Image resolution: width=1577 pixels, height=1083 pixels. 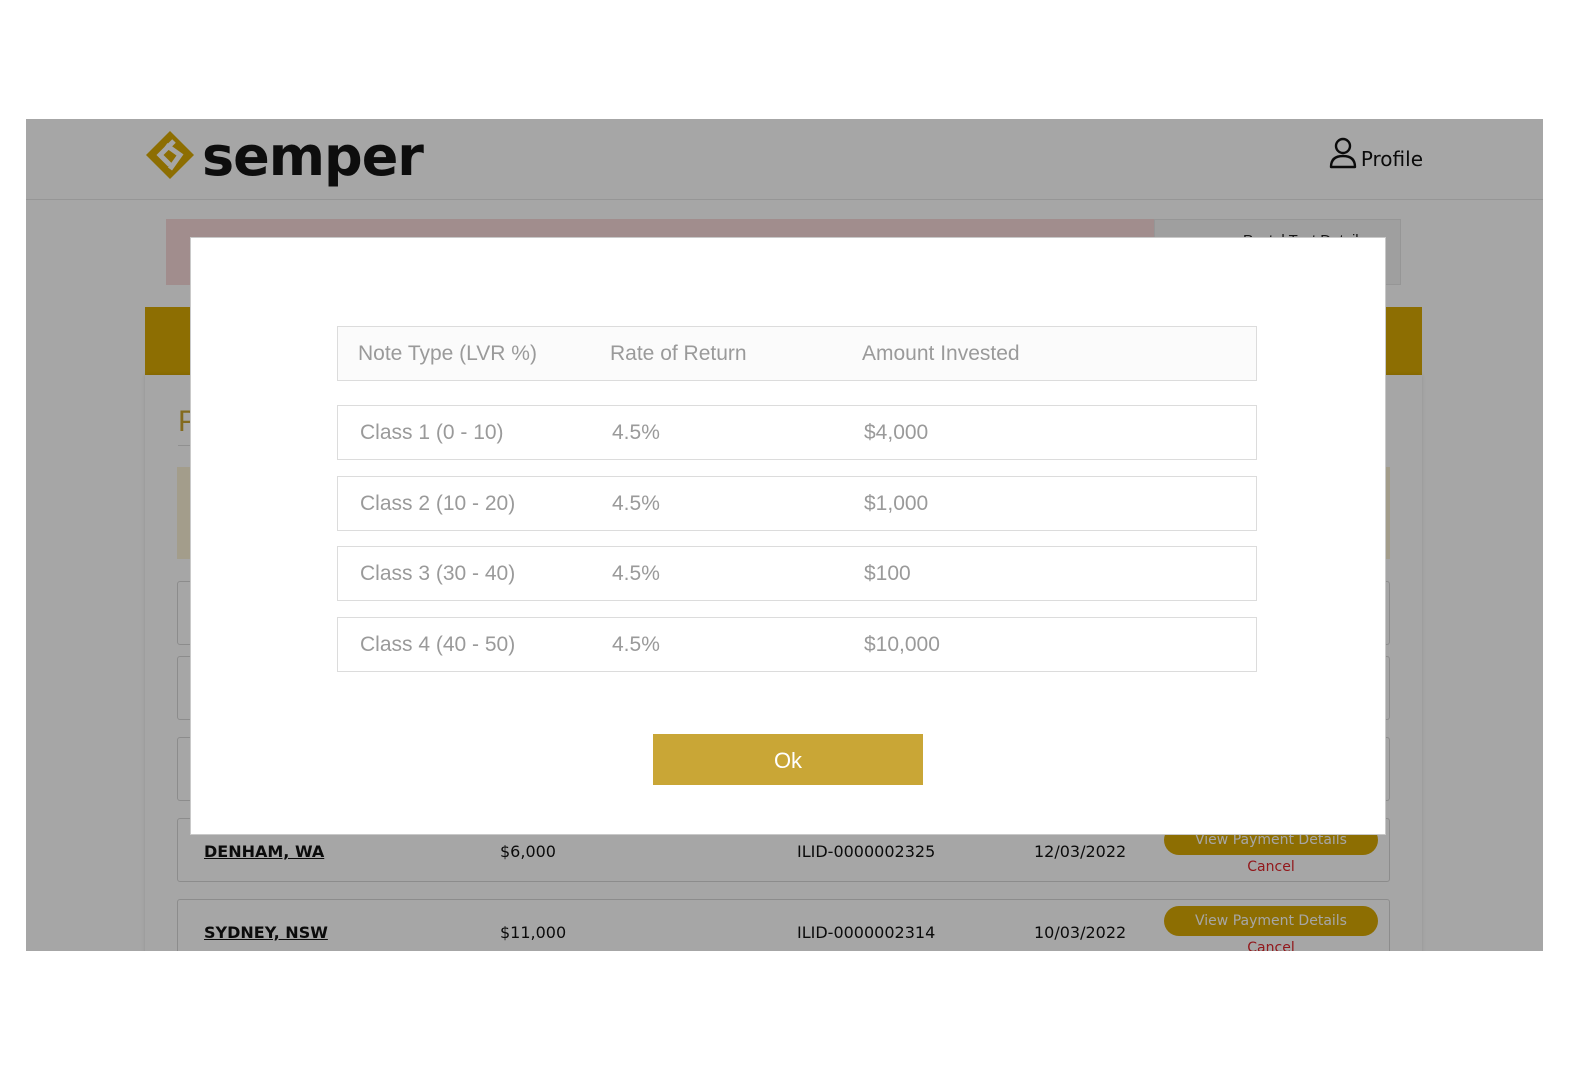 I want to click on amount-cell: $100, so click(x=887, y=573).